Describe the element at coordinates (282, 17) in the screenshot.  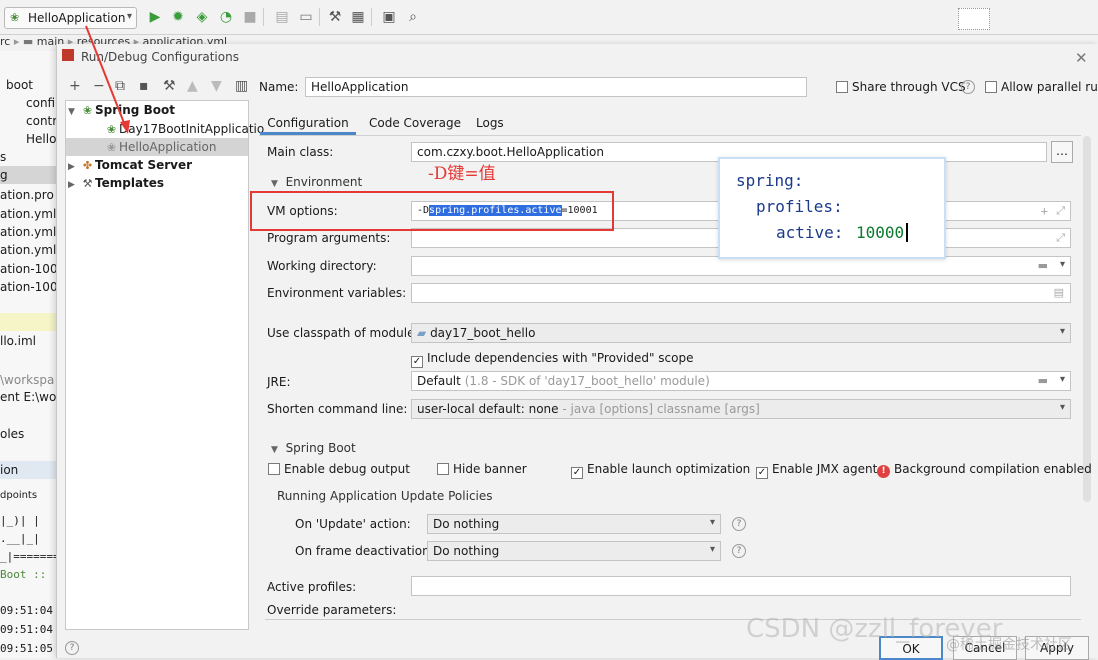
I see `build-icon: ▤` at that location.